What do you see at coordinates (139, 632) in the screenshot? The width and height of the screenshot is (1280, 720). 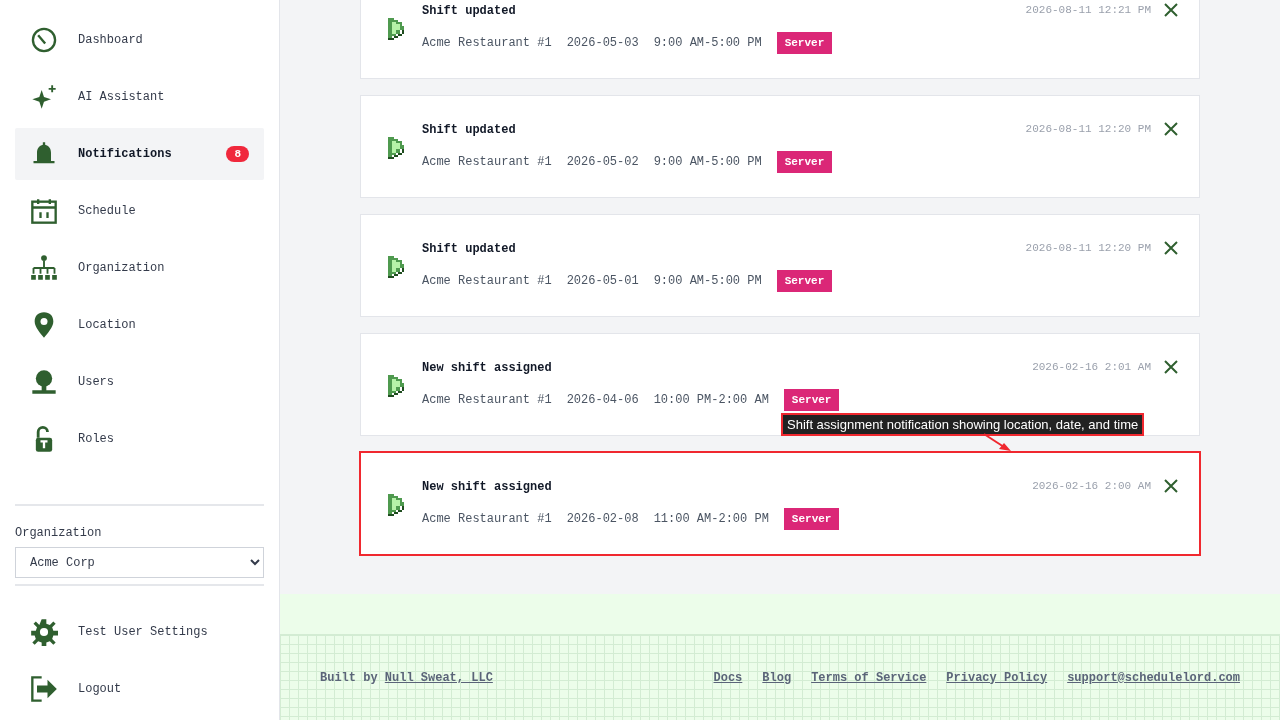 I see `nav-item: Test User Settings` at bounding box center [139, 632].